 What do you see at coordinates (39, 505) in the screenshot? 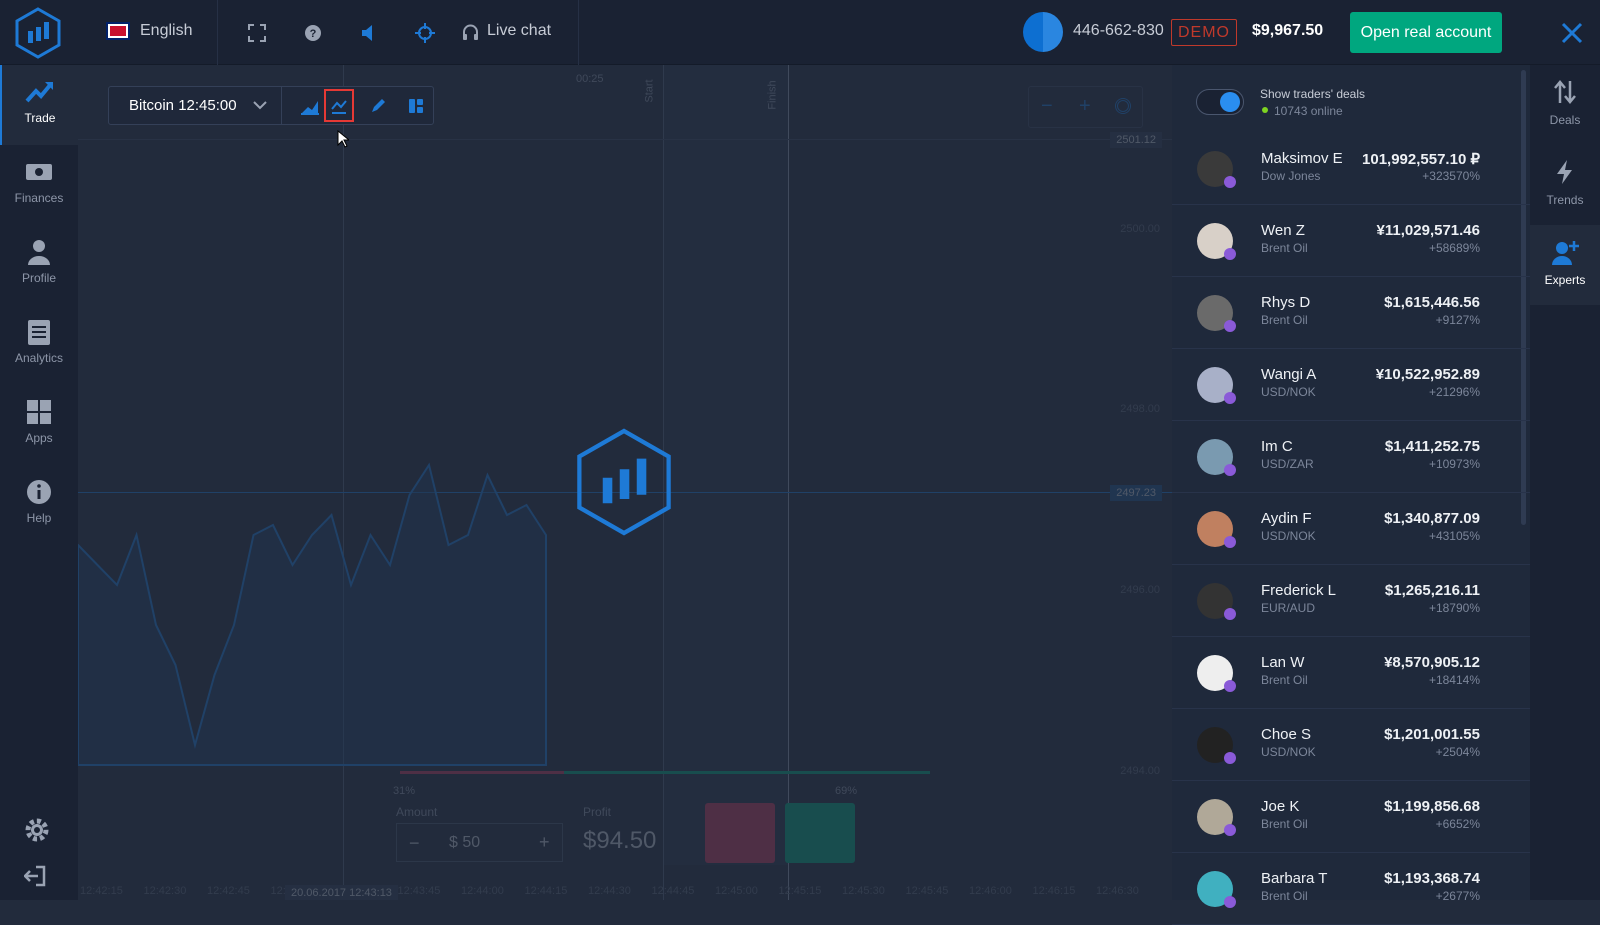
I see `sidebar-item-help: Help` at bounding box center [39, 505].